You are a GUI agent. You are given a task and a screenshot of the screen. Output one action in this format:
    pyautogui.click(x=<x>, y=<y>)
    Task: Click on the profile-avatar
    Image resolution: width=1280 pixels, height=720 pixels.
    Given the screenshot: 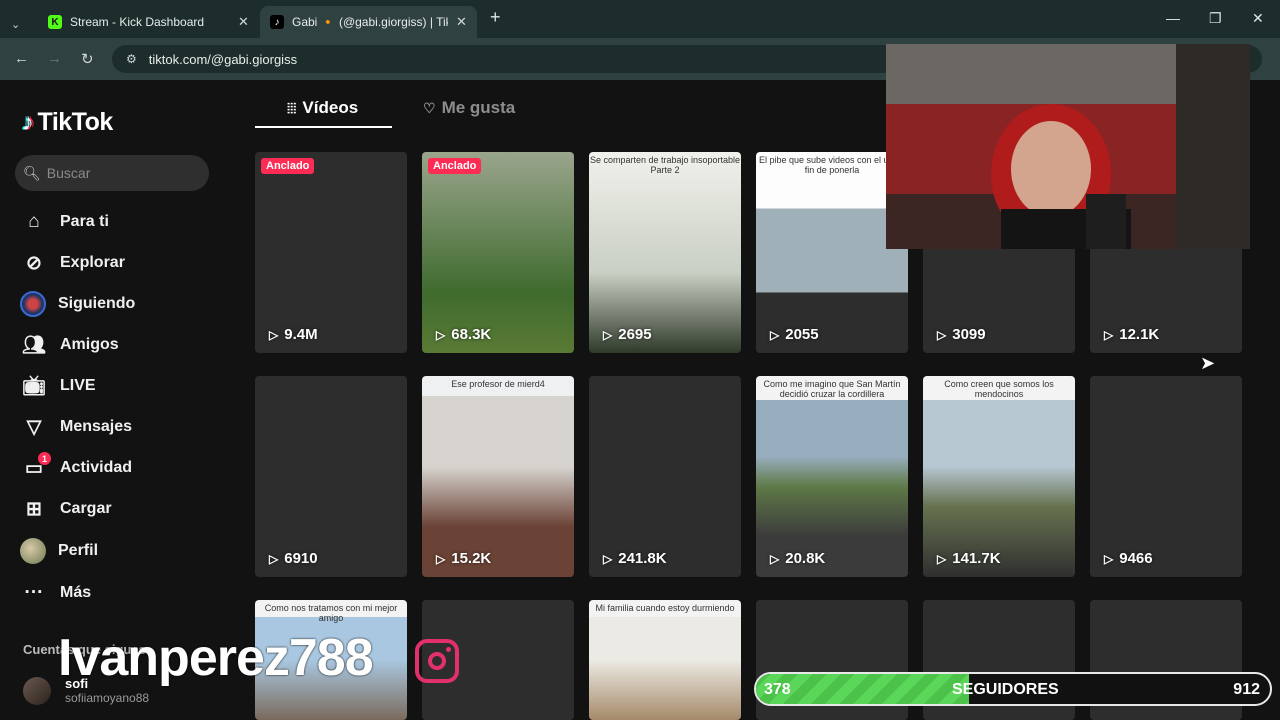 What is the action you would take?
    pyautogui.click(x=33, y=551)
    